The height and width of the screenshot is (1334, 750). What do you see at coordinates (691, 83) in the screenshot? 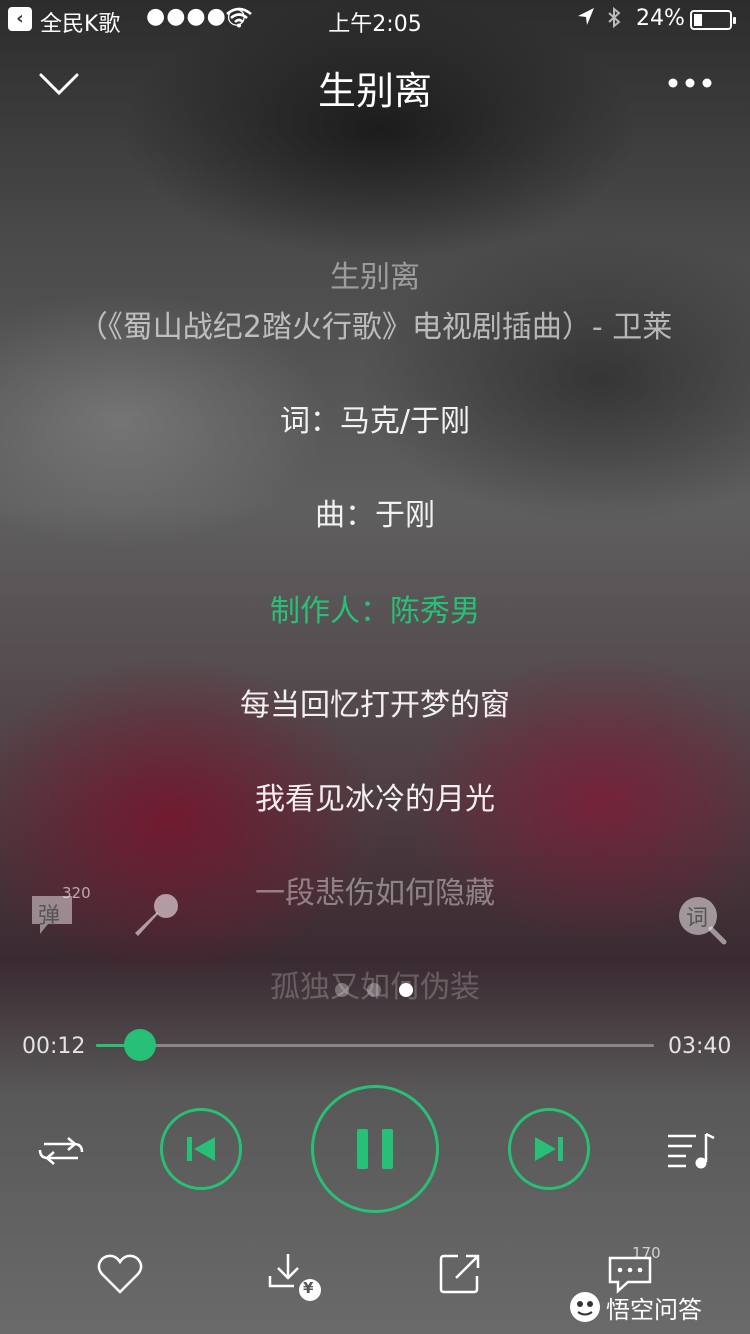
I see `more-options-icon` at bounding box center [691, 83].